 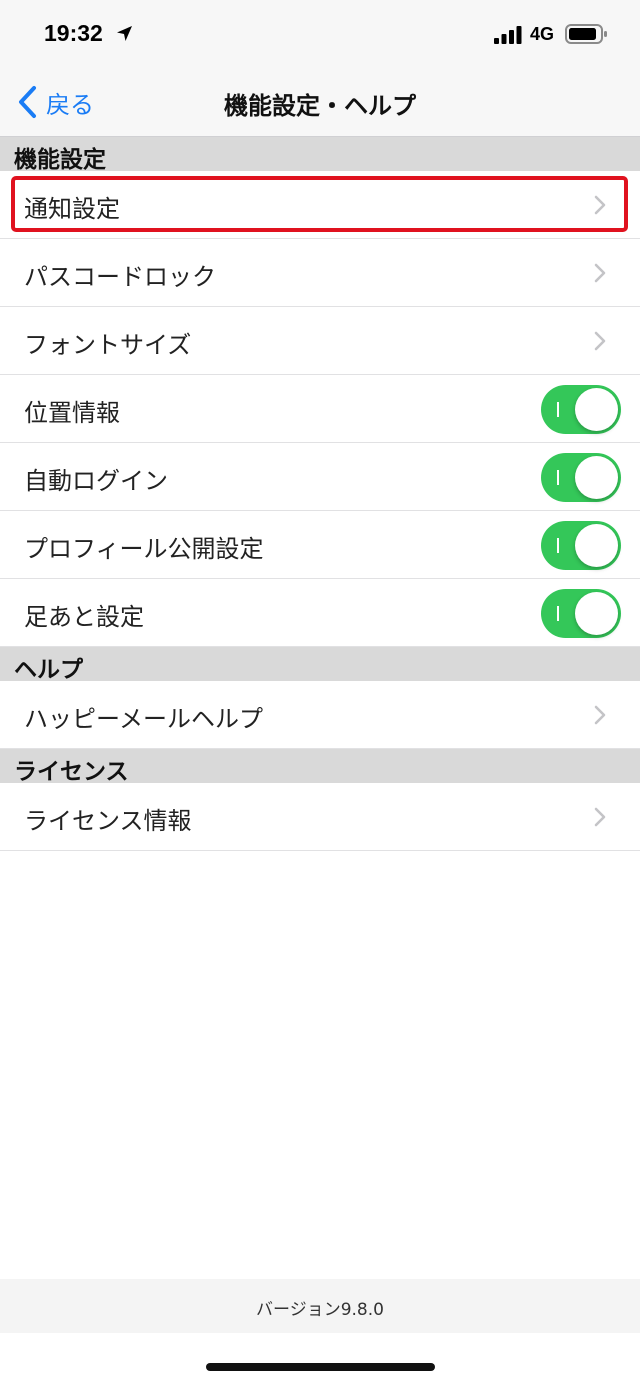 What do you see at coordinates (320, 409) in the screenshot?
I see `settings-row-location: 位置情報` at bounding box center [320, 409].